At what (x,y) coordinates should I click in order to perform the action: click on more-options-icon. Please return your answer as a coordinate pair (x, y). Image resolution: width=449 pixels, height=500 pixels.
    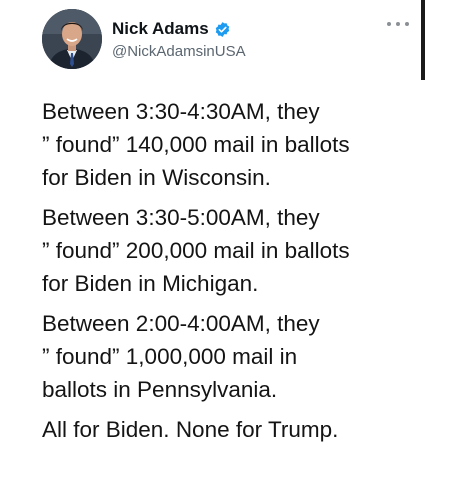
    Looking at the image, I should click on (398, 24).